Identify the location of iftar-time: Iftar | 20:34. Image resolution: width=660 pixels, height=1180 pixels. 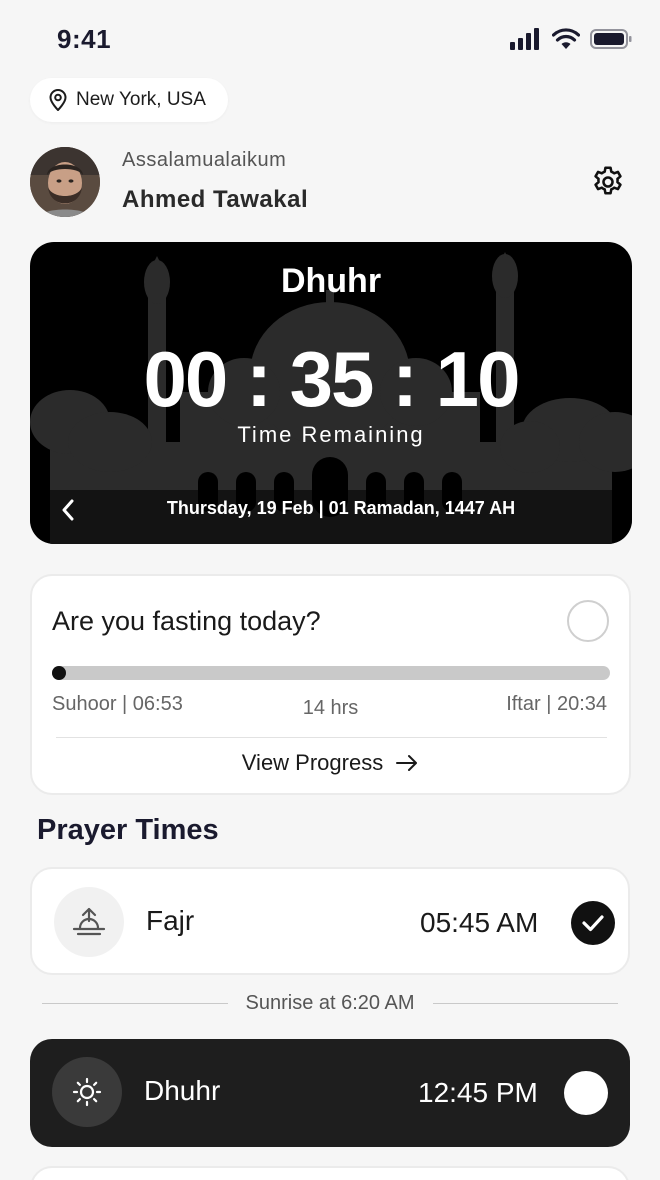
(556, 704).